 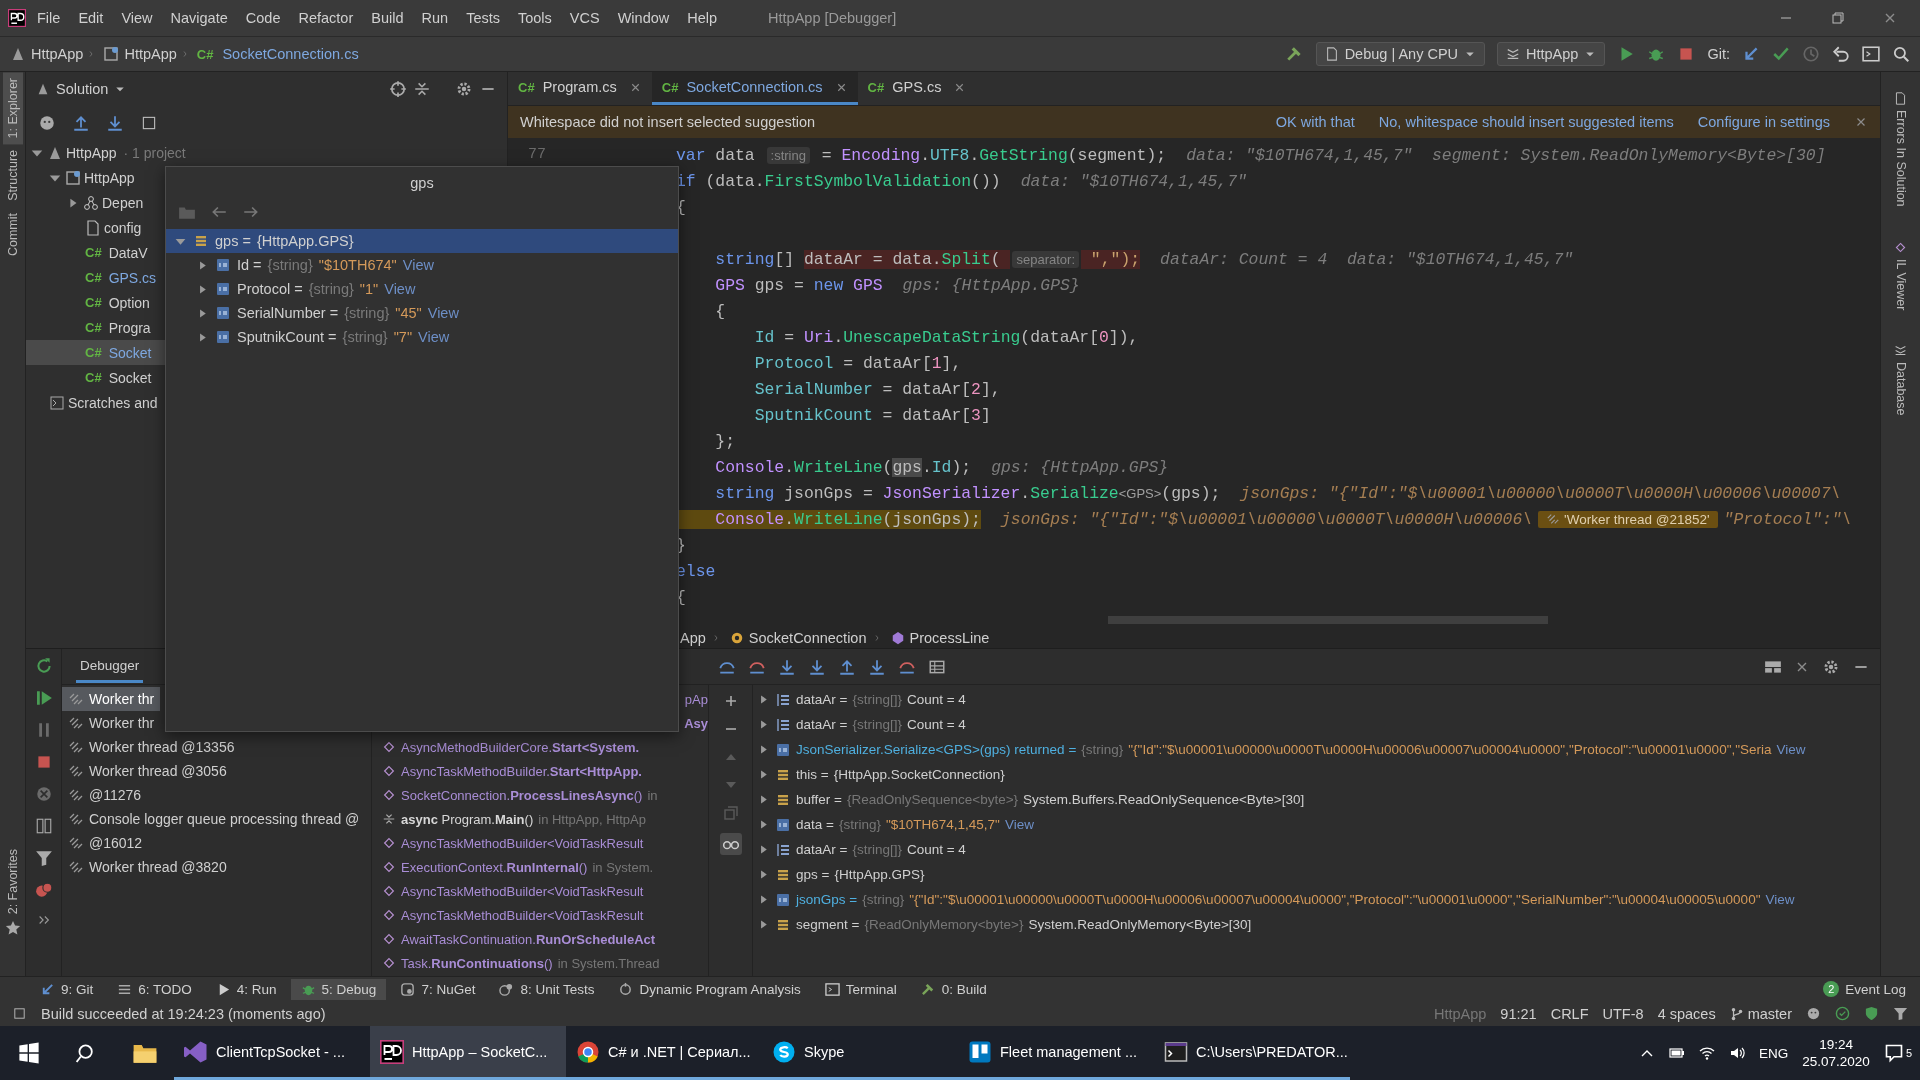 I want to click on watch-row: SerialNumber = {string} "45" View, so click(x=422, y=313).